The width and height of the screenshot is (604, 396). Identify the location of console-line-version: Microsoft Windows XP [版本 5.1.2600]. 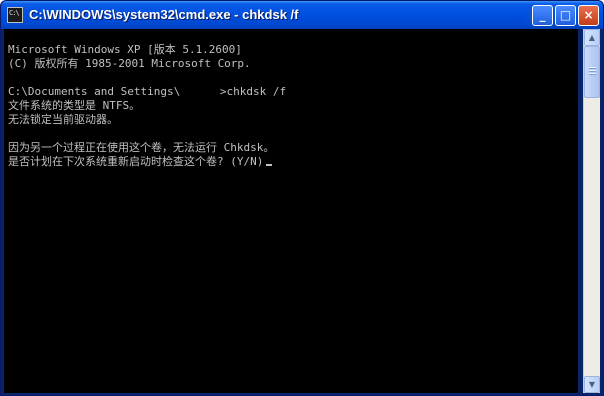
(125, 49).